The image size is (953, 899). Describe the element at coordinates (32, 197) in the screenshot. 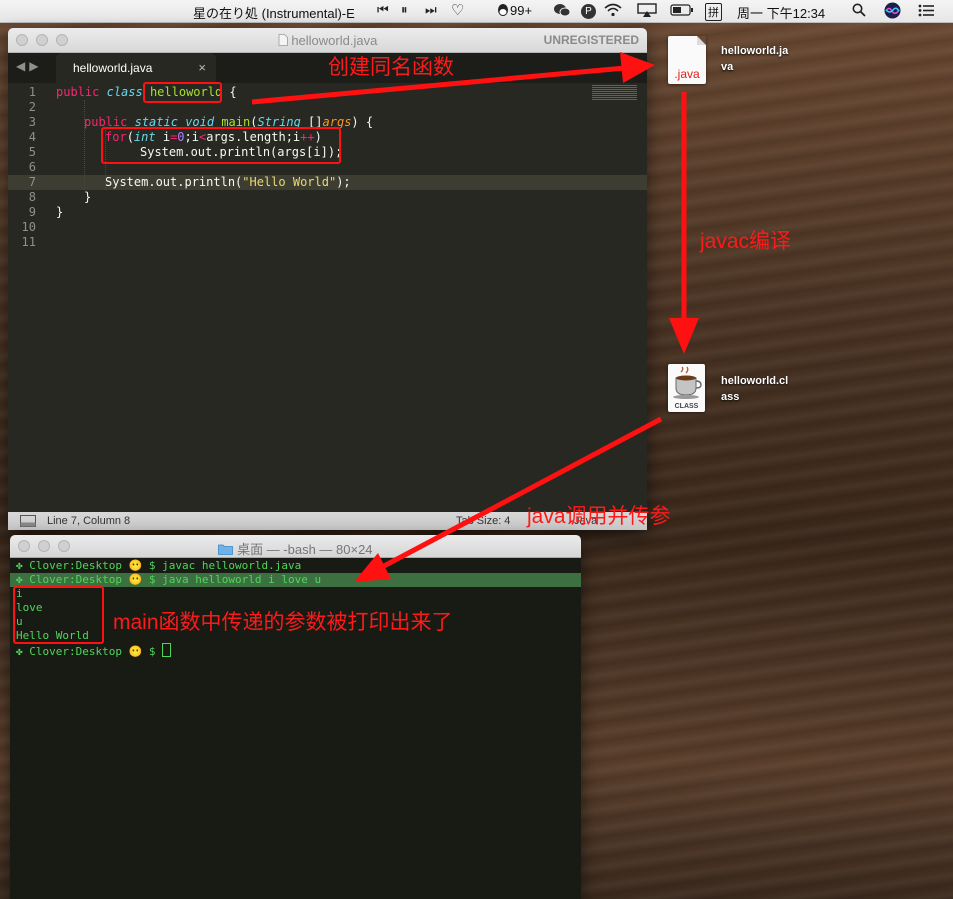

I see `line-number: 8` at that location.